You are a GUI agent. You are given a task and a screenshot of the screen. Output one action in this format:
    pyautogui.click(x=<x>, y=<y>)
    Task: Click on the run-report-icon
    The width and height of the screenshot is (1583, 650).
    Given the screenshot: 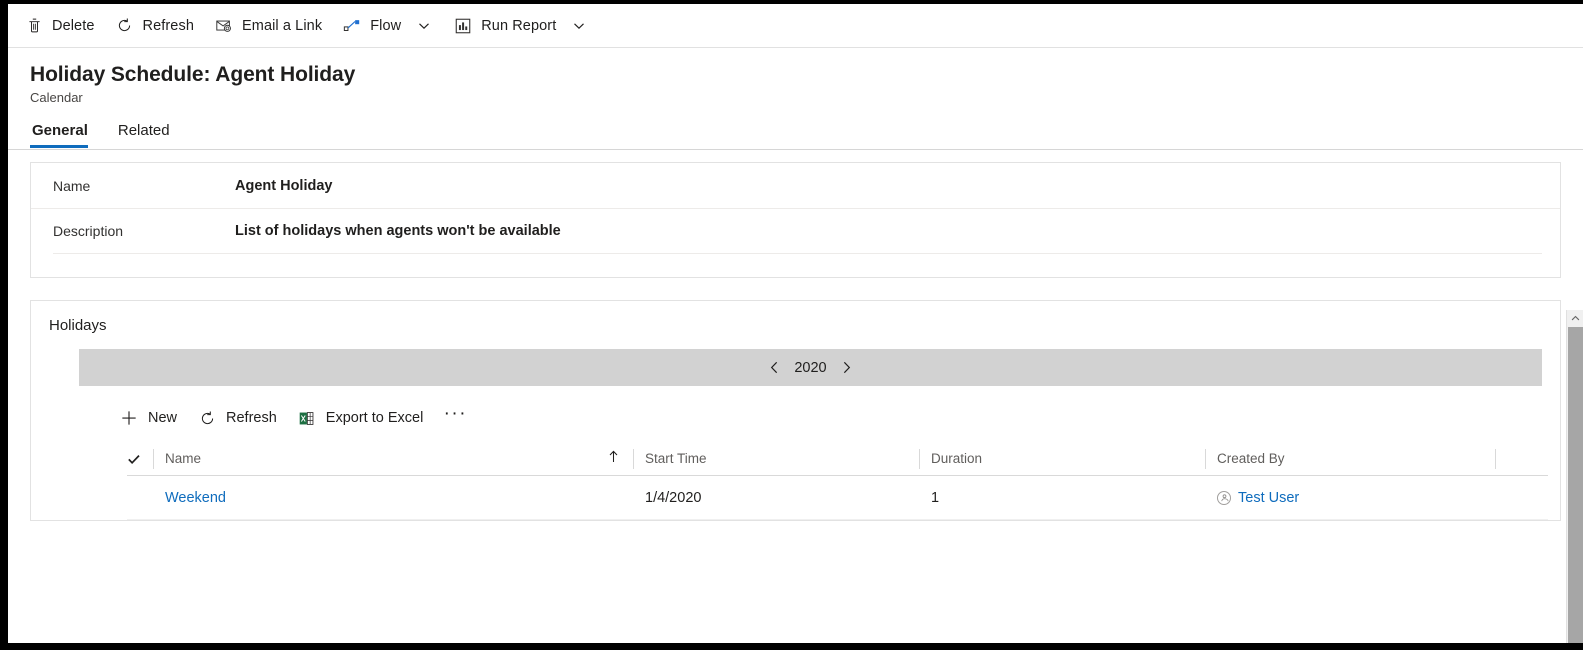 What is the action you would take?
    pyautogui.click(x=463, y=26)
    